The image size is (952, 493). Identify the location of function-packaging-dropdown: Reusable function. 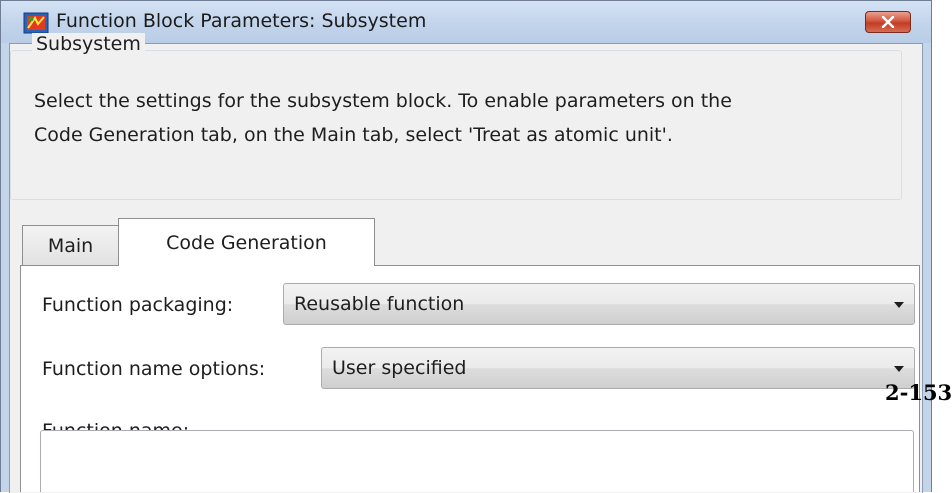
(599, 304).